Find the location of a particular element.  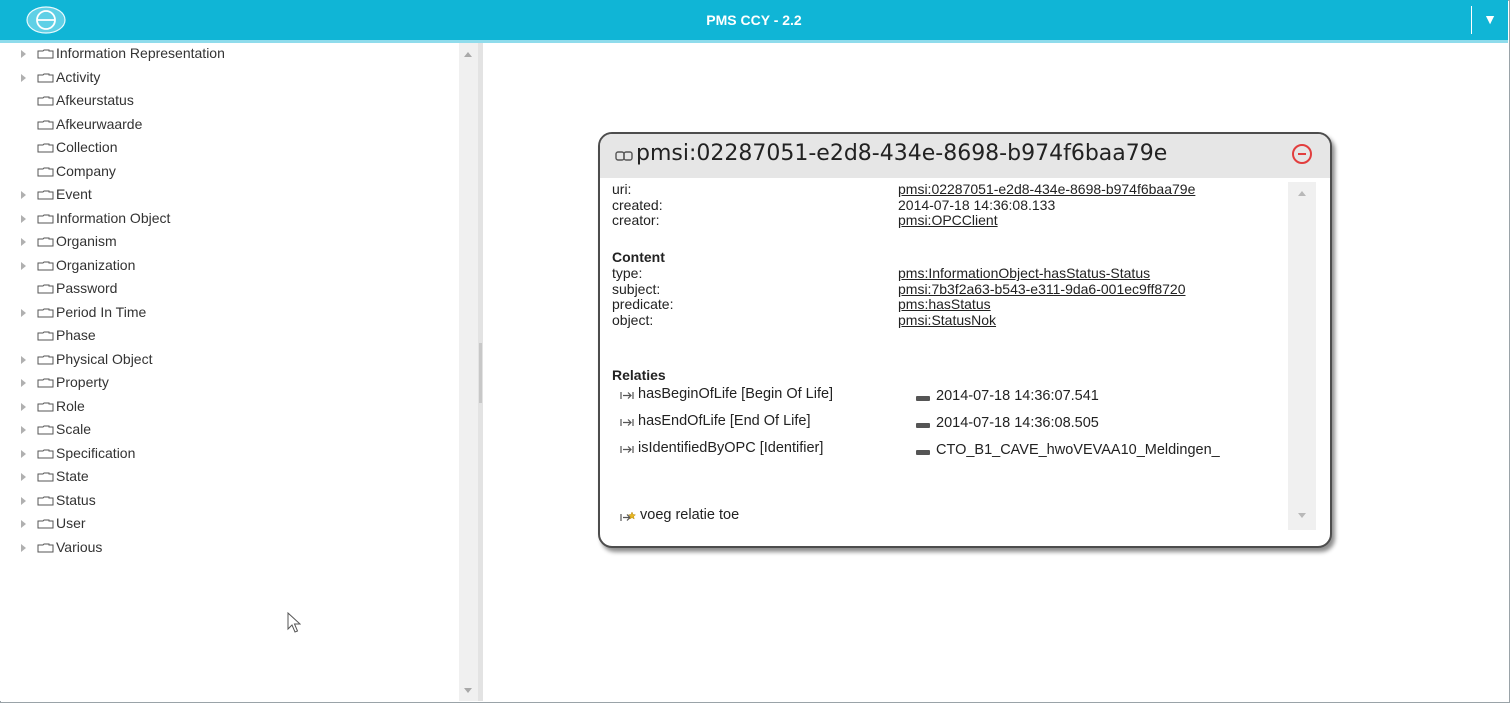

card-scrollbar is located at coordinates (1302, 356).